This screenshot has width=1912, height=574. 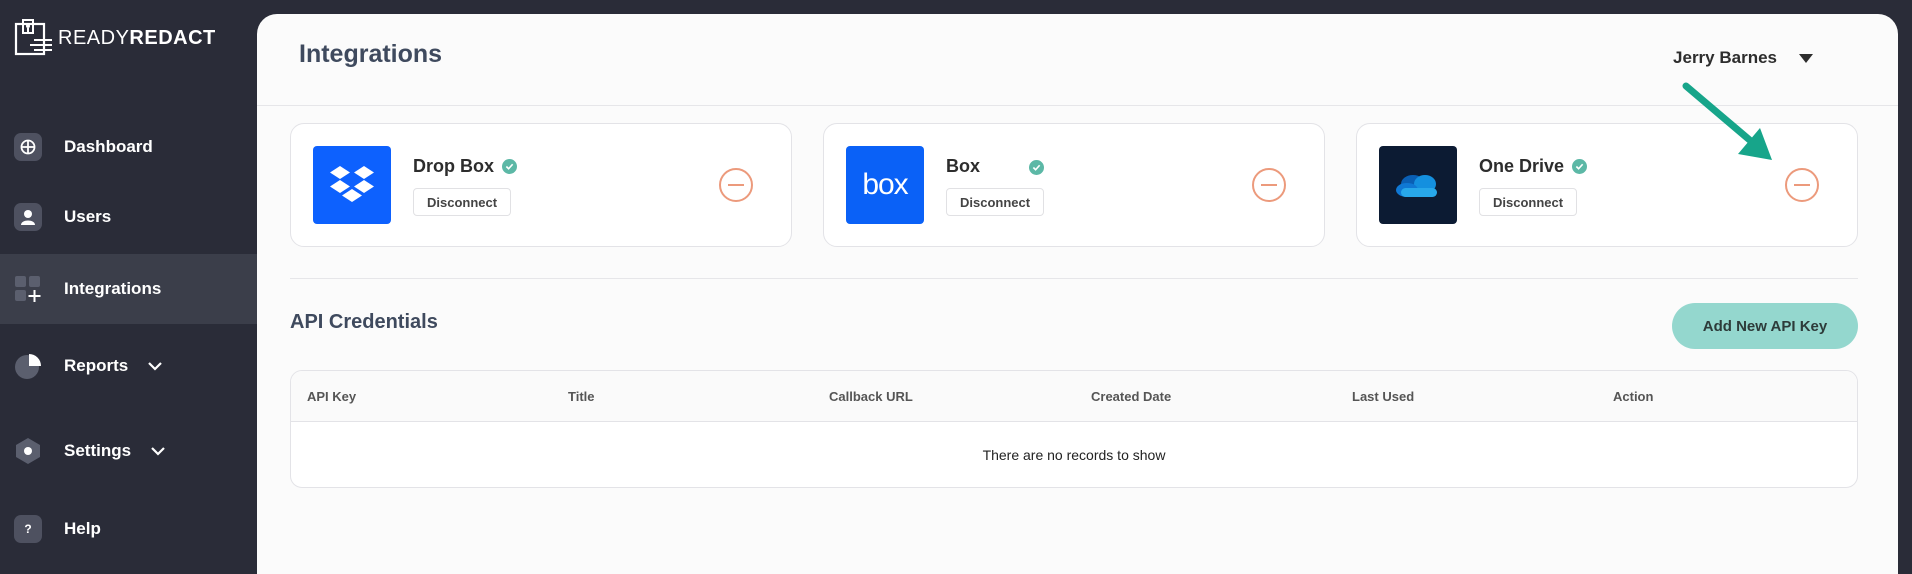 I want to click on integration-name: Box, so click(x=963, y=166).